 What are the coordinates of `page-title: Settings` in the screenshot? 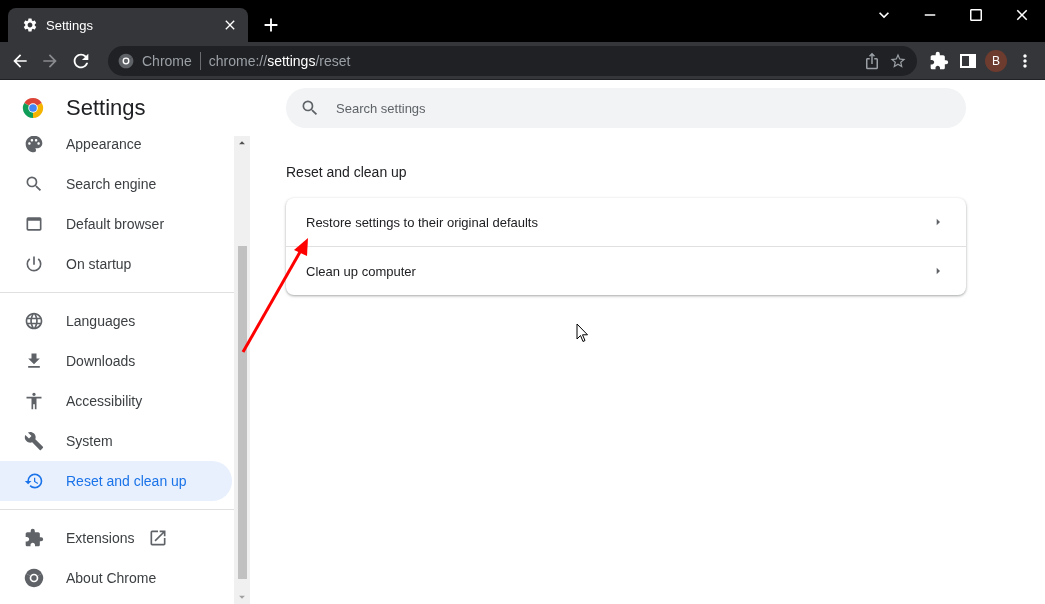 It's located at (106, 108).